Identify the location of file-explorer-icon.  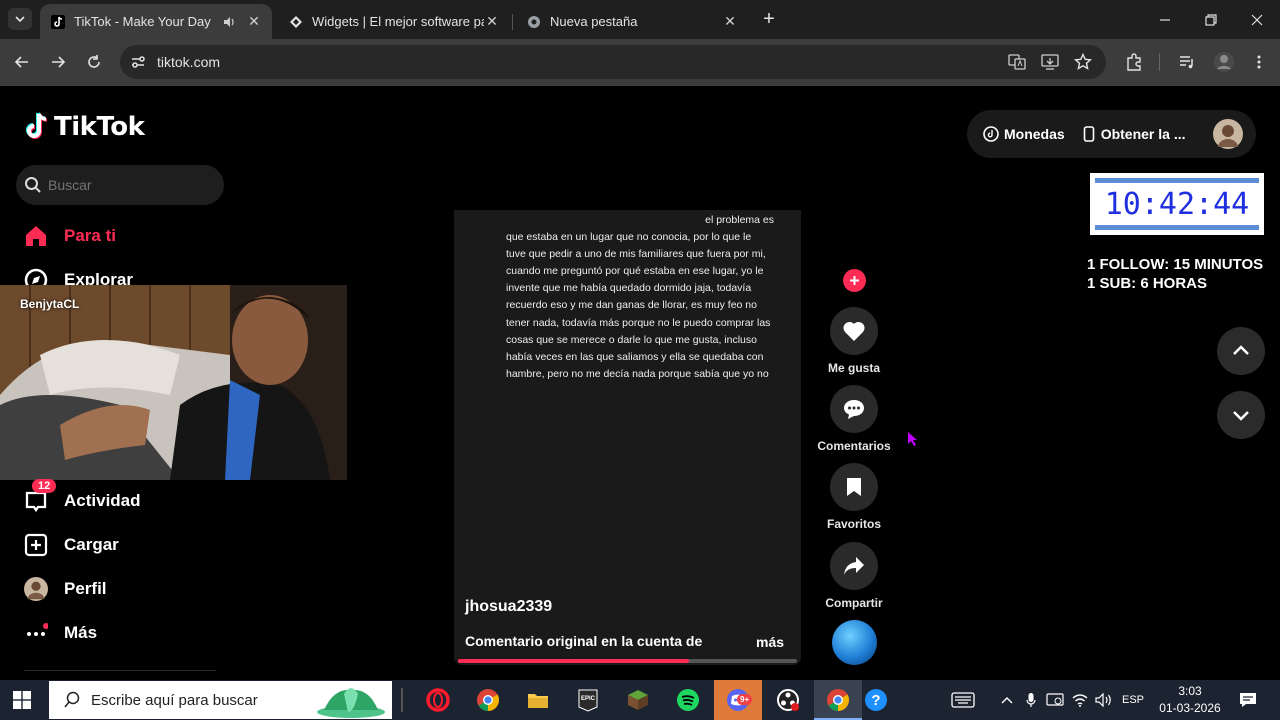
(538, 700).